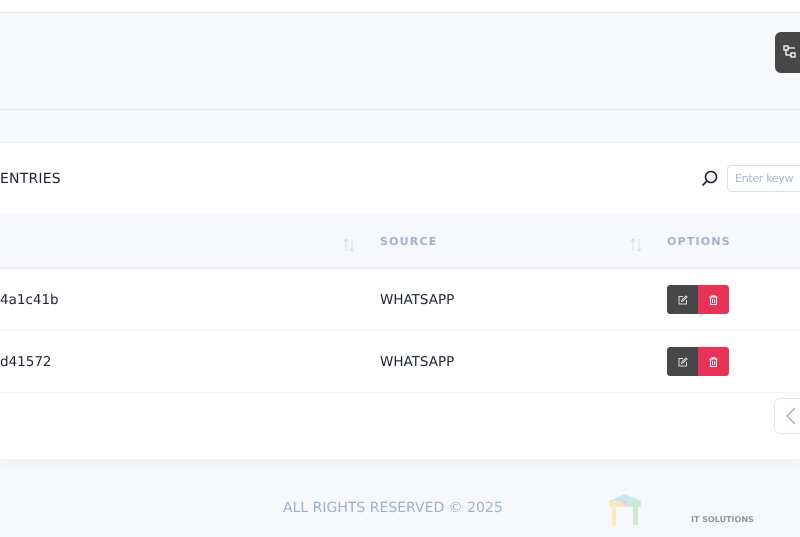  I want to click on chevron-left-icon, so click(791, 416).